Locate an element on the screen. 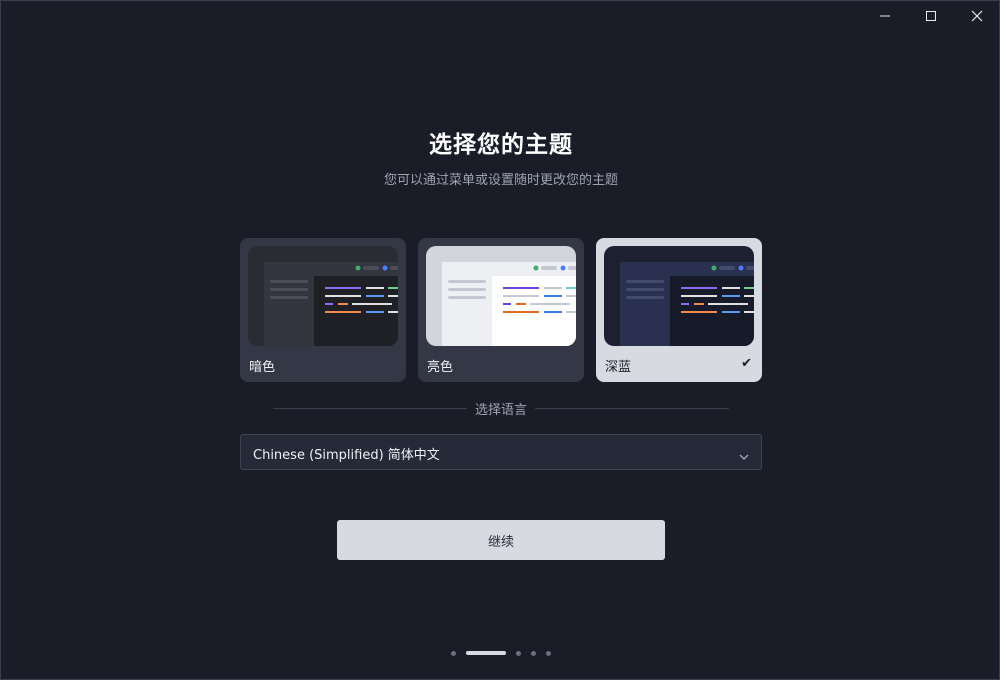 The width and height of the screenshot is (1000, 680). theme-preview-navy is located at coordinates (679, 296).